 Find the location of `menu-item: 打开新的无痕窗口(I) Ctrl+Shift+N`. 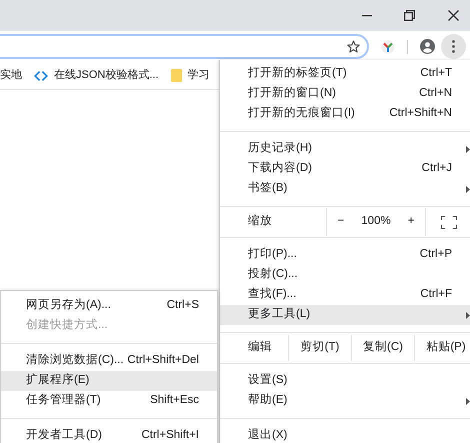

menu-item: 打开新的无痕窗口(I) Ctrl+Shift+N is located at coordinates (345, 114).